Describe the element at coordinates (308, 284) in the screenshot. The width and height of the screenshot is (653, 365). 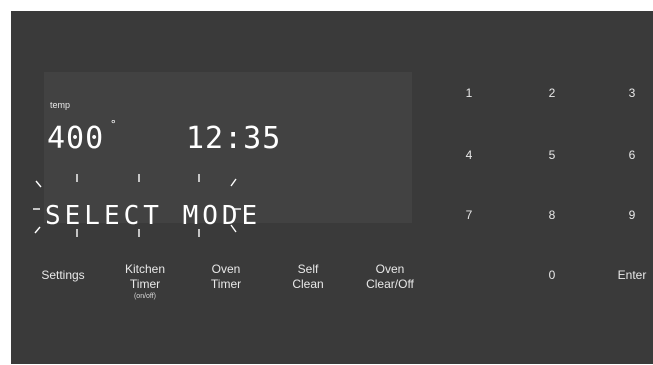
I see `self-clean-label-2: Clean` at that location.